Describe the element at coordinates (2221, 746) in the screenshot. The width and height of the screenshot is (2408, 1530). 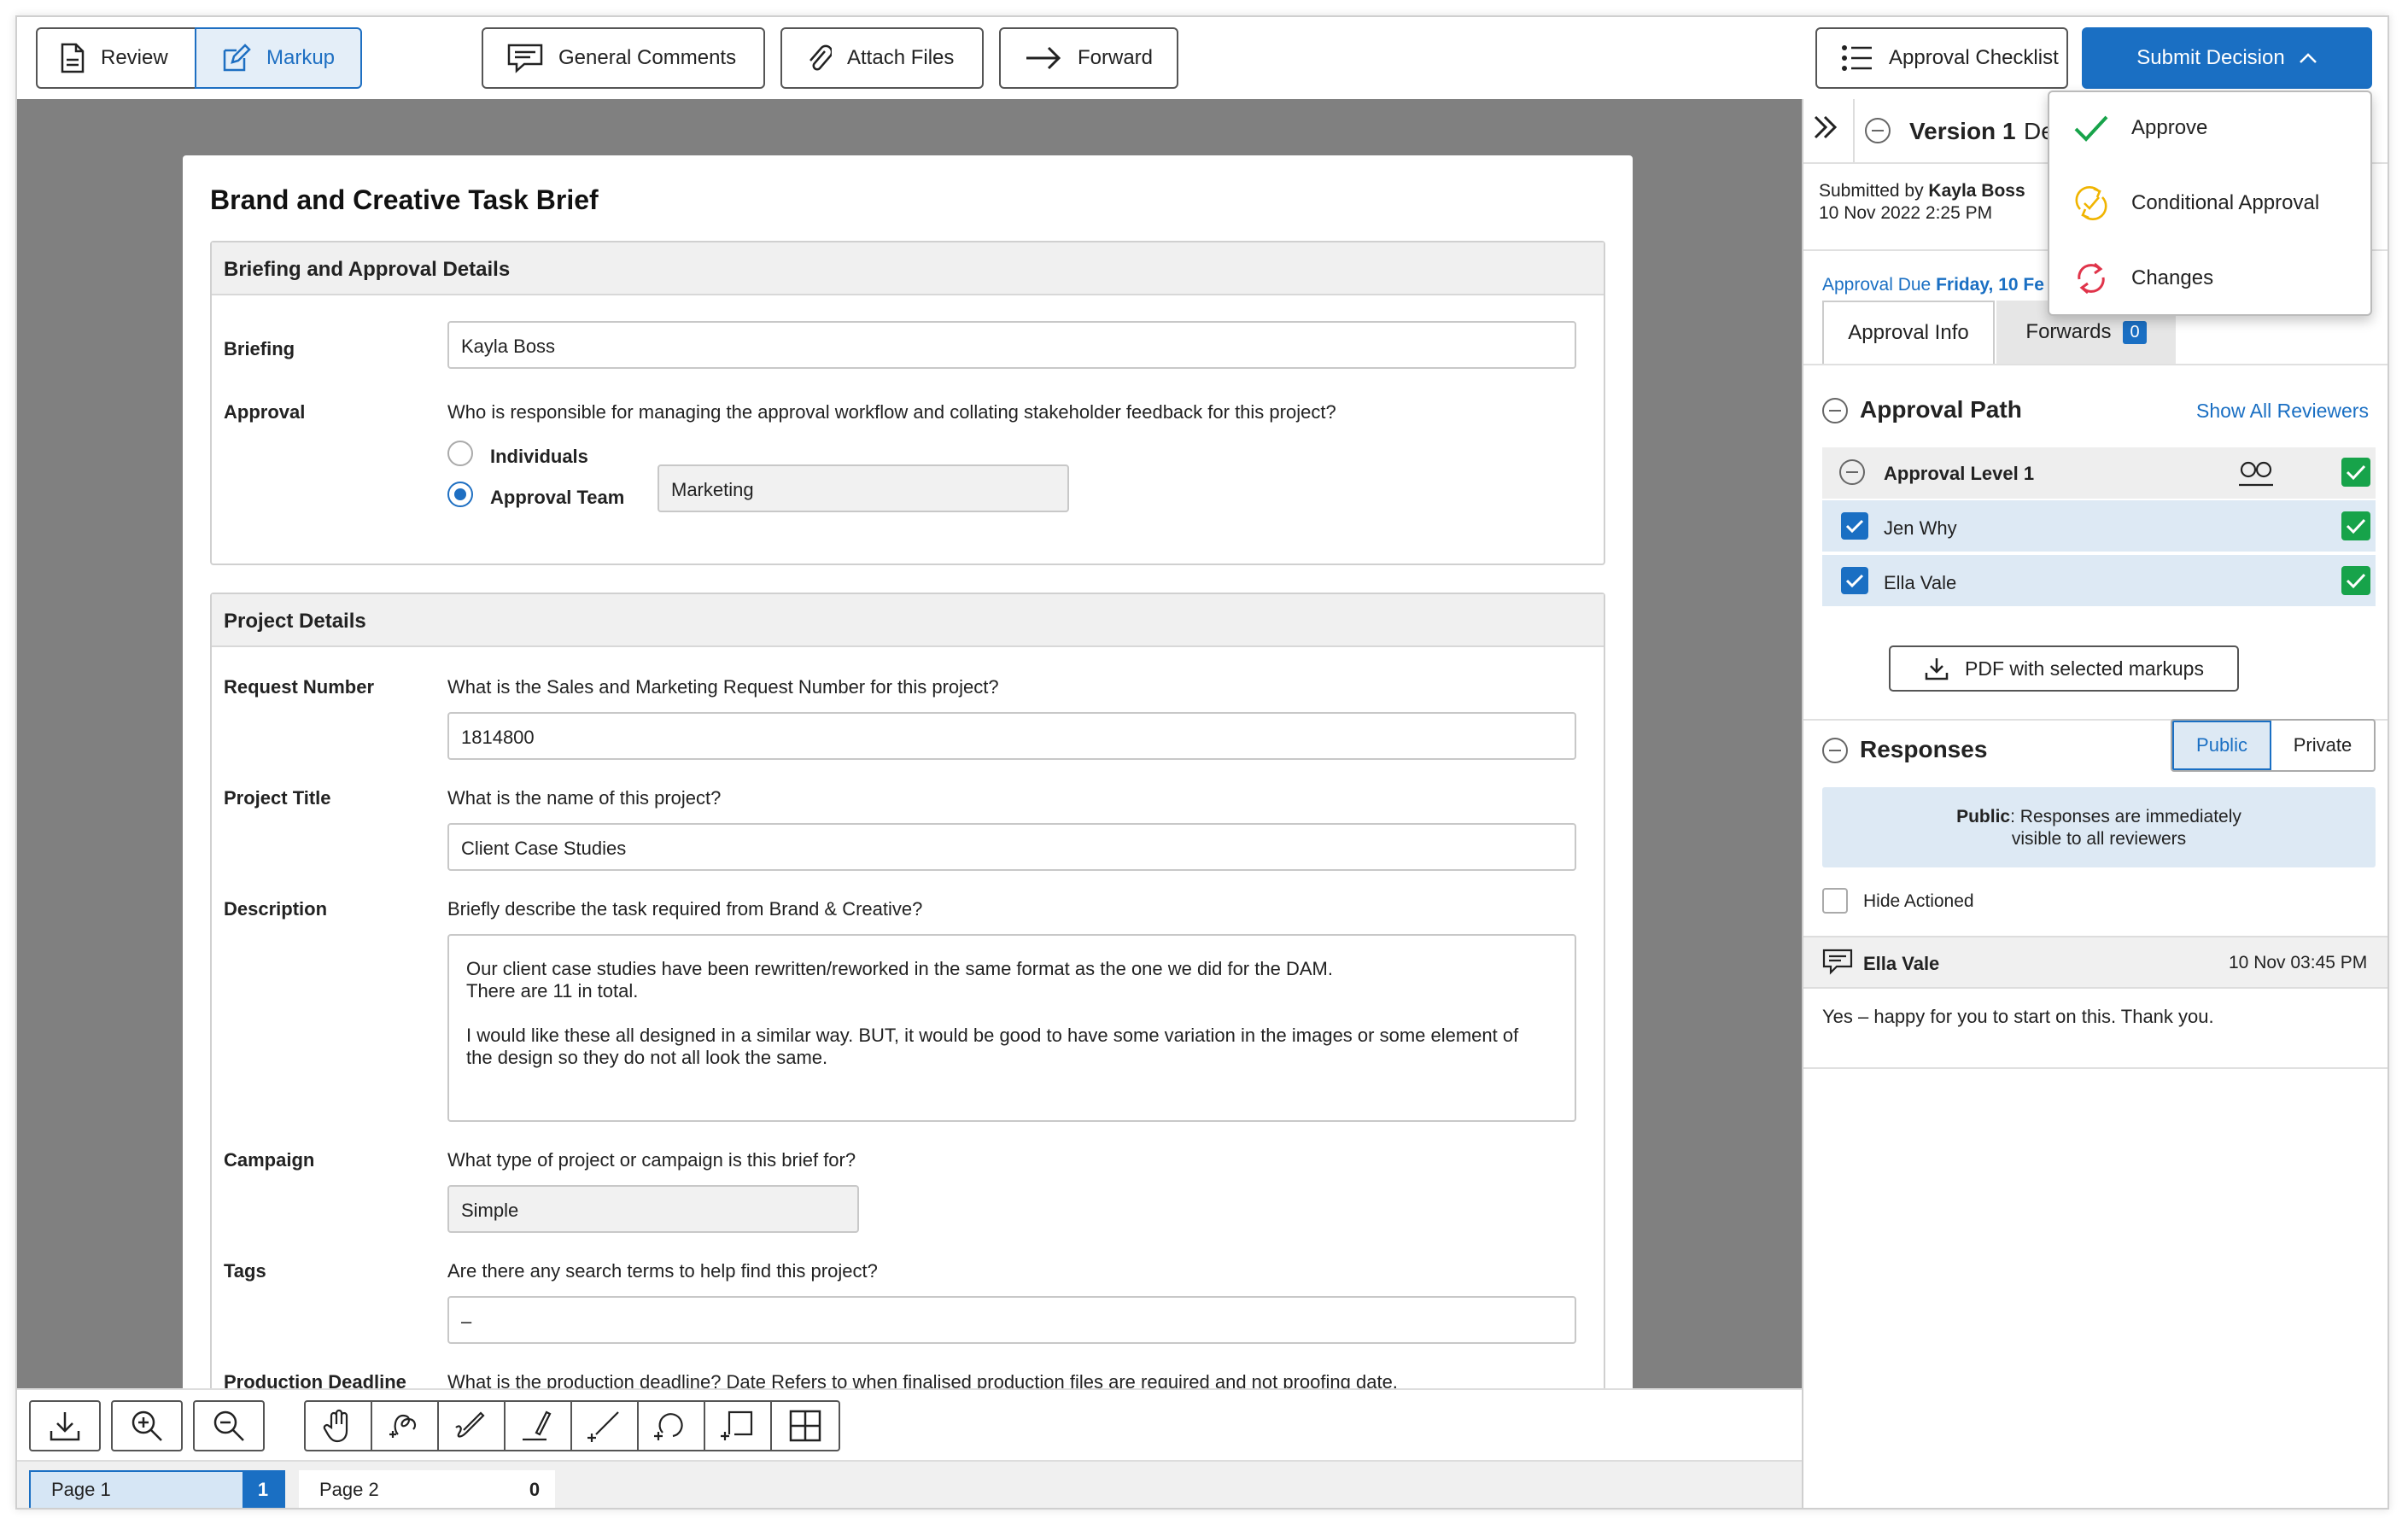
I see `public-toggle: Public` at that location.